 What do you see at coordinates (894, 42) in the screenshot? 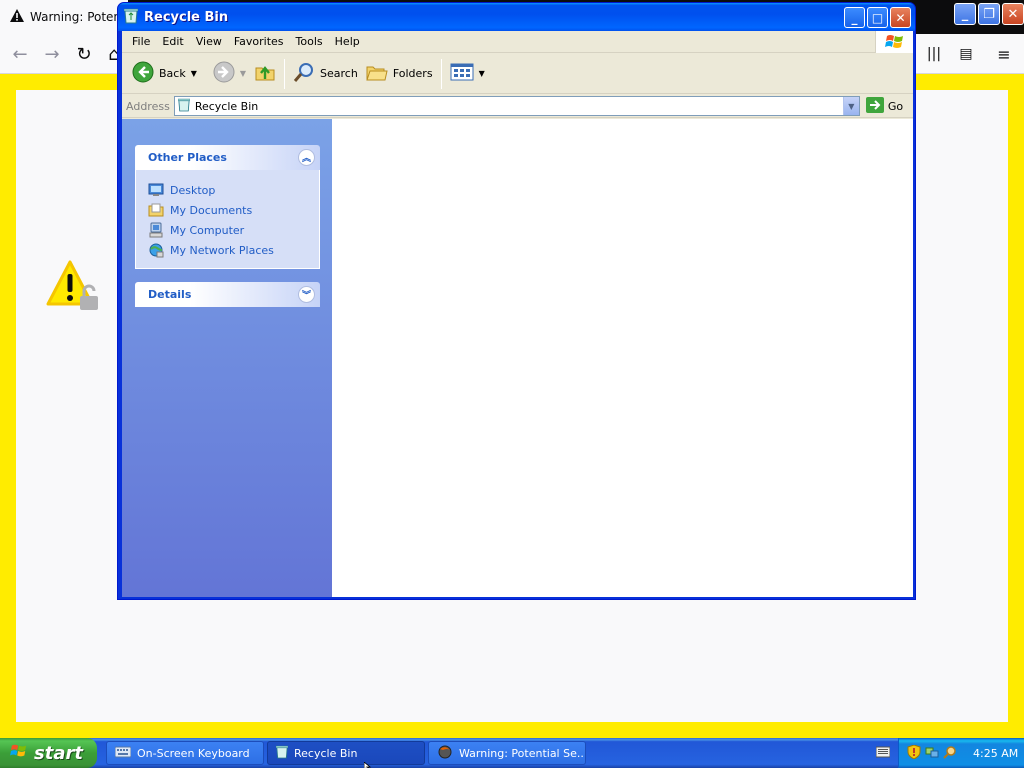
I see `windows-flag-icon` at bounding box center [894, 42].